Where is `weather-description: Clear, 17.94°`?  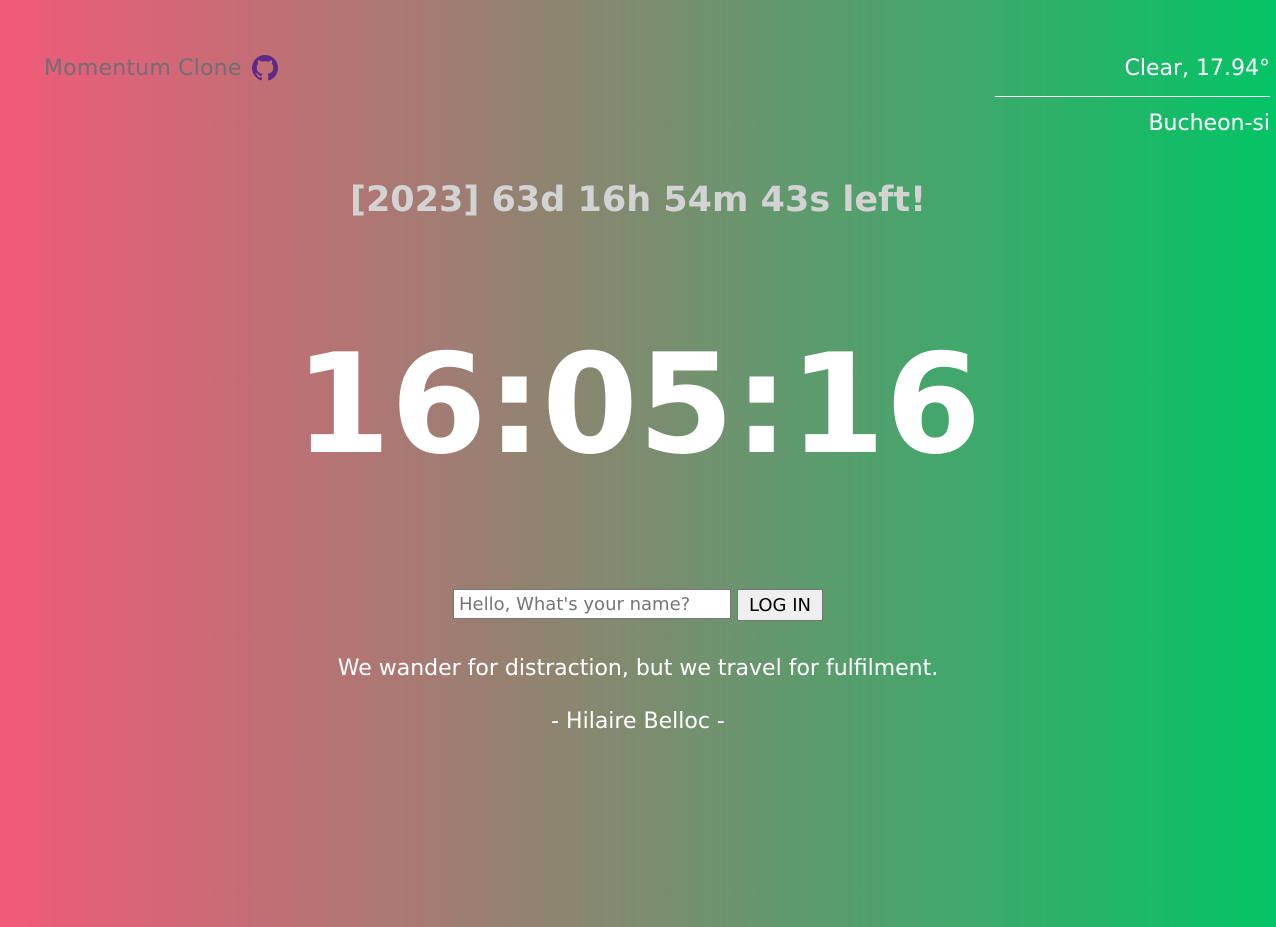
weather-description: Clear, 17.94° is located at coordinates (1132, 75).